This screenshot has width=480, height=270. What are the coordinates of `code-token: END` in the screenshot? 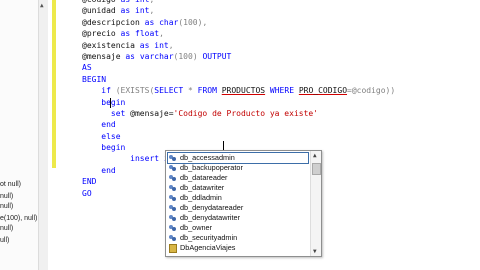 It's located at (89, 182).